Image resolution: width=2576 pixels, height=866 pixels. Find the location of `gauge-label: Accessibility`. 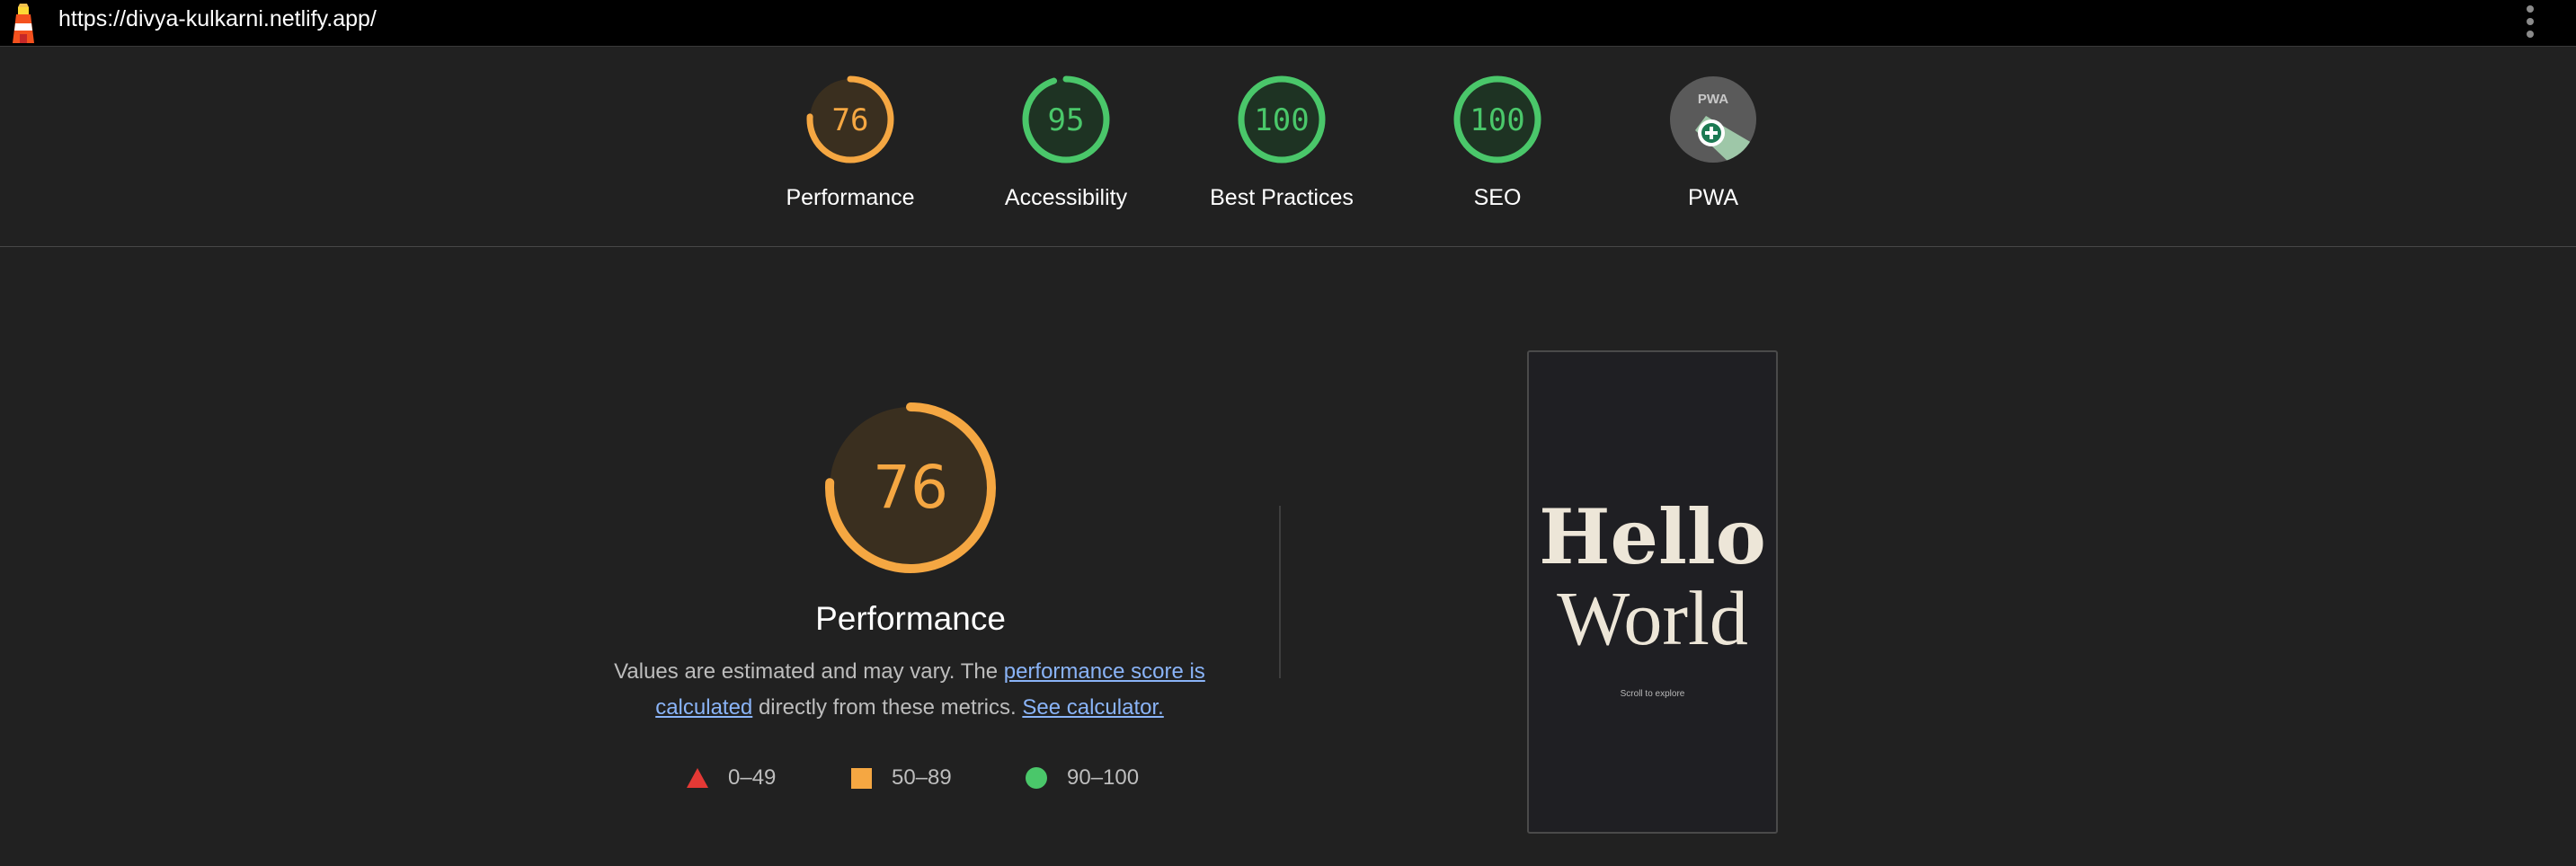

gauge-label: Accessibility is located at coordinates (1066, 197).